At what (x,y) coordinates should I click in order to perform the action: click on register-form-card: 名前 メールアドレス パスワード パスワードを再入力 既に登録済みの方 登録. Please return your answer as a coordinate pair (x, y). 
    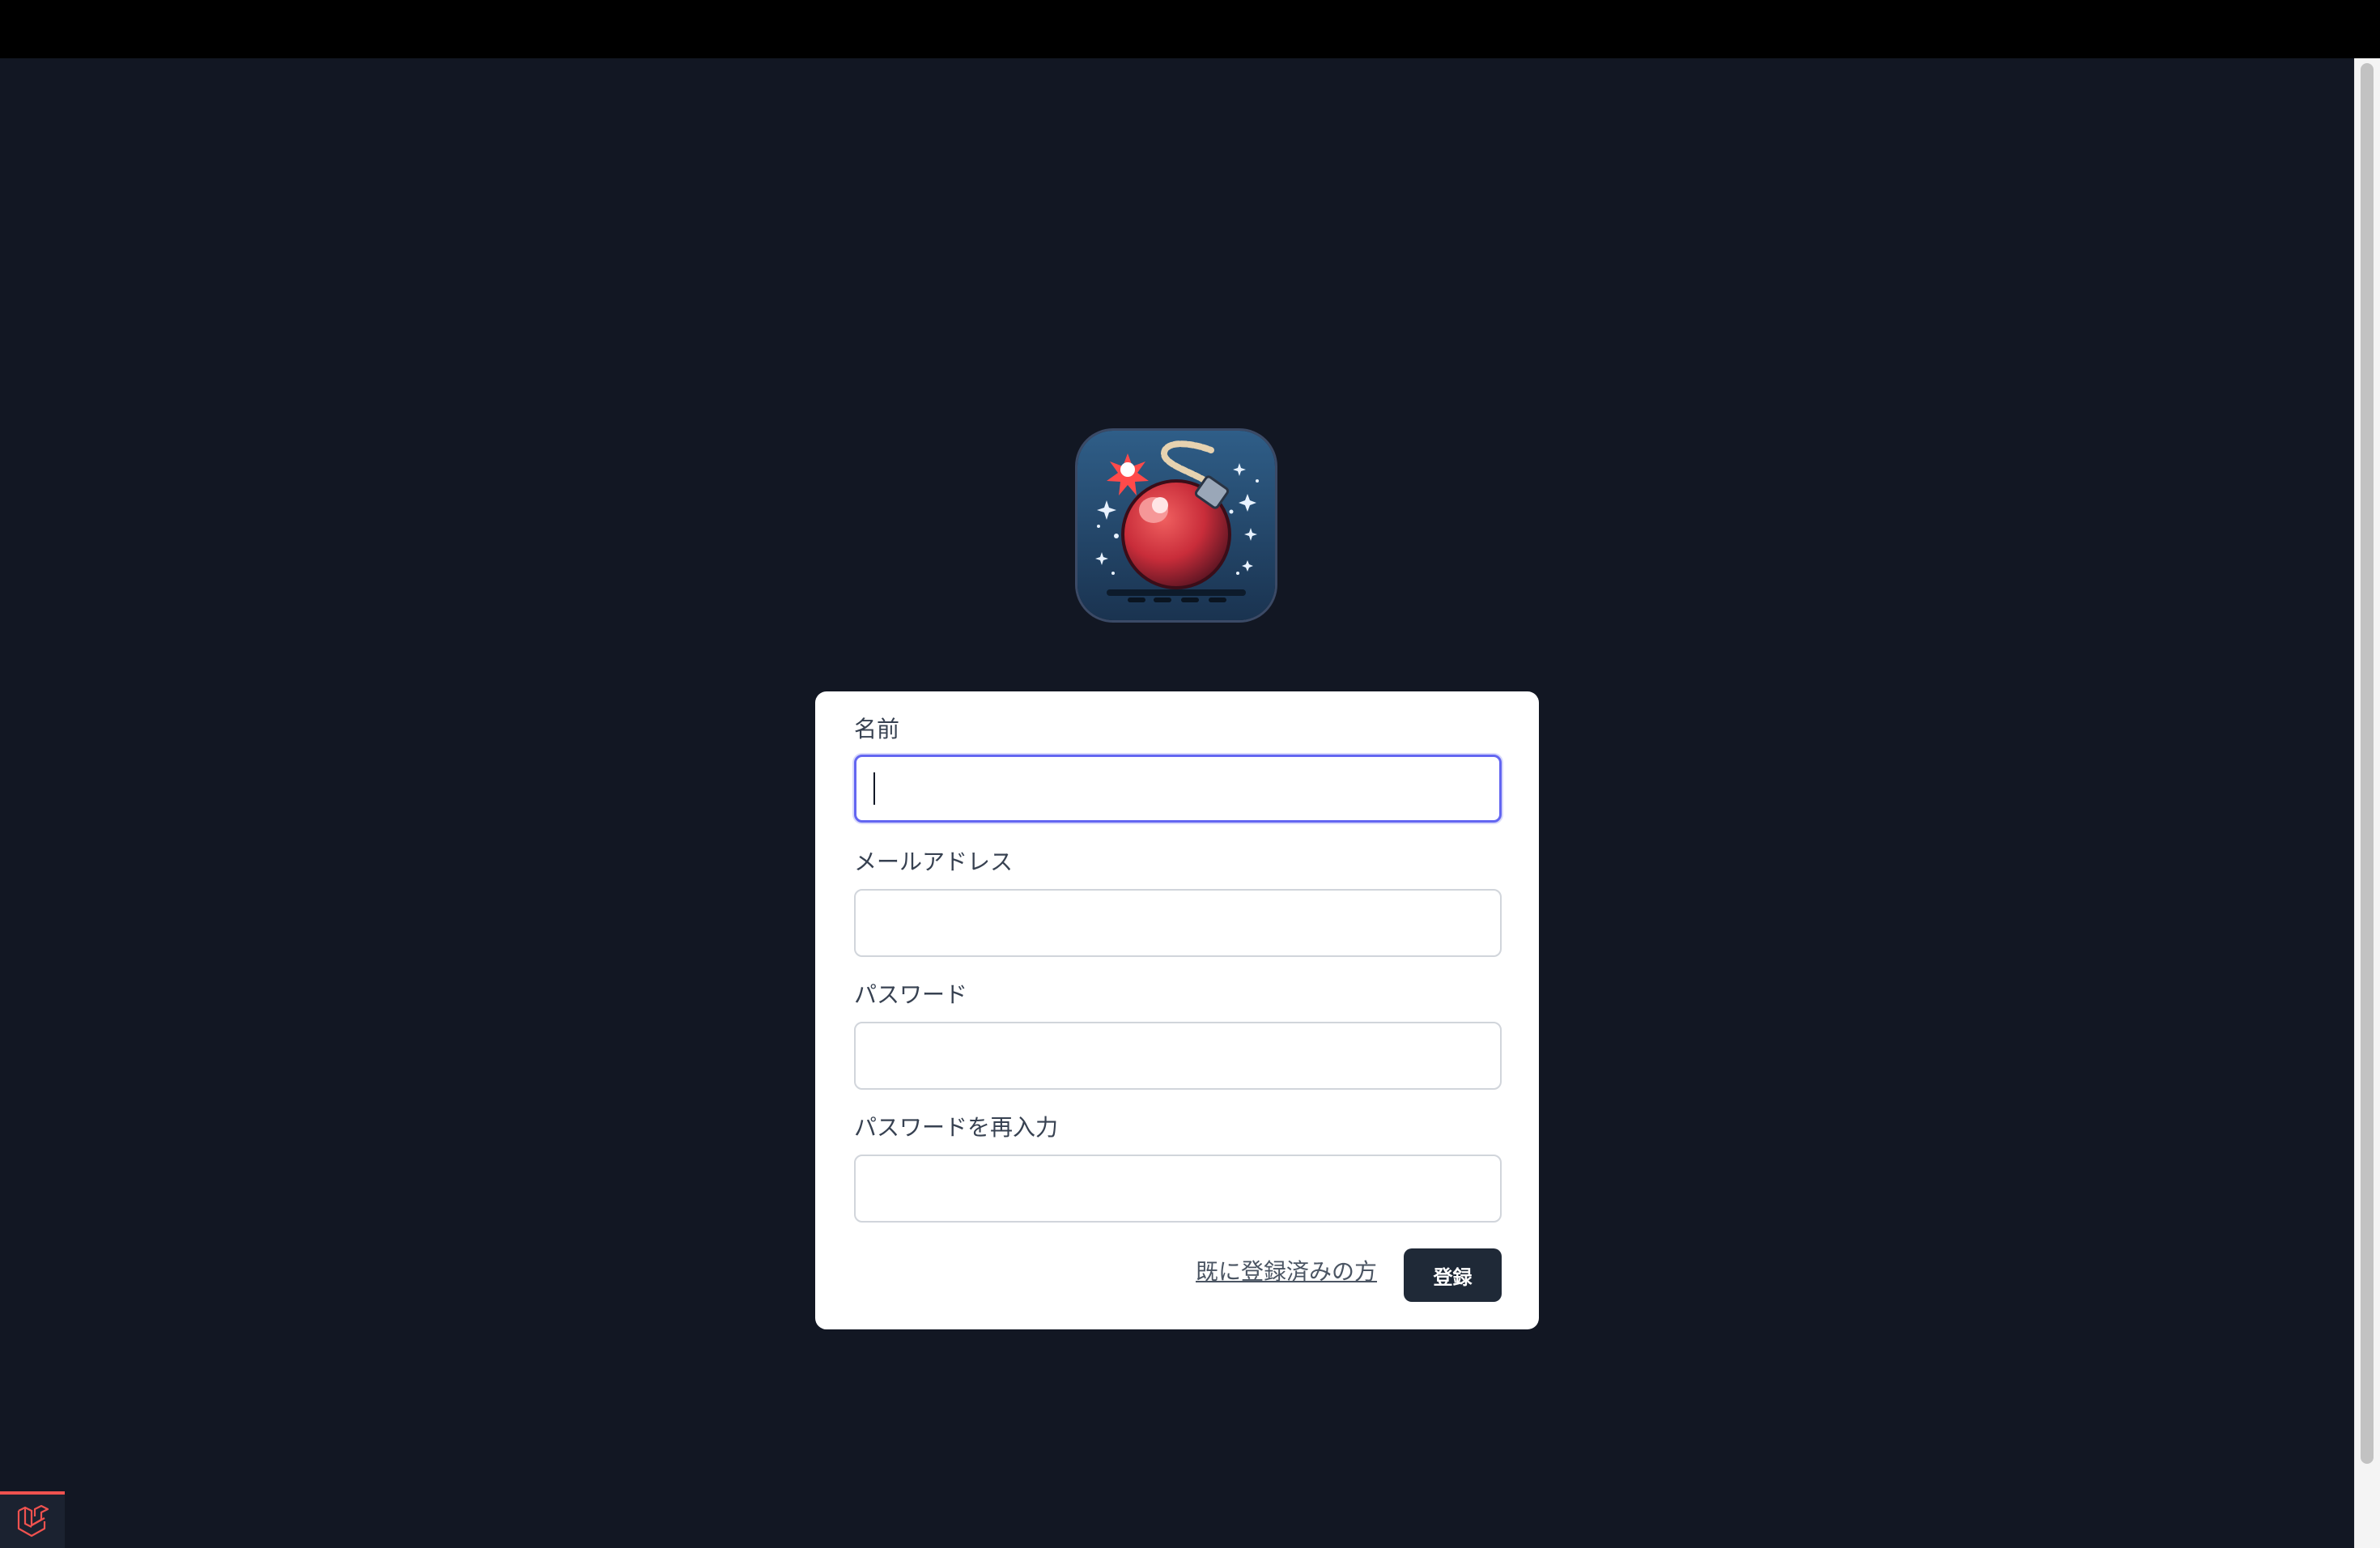
    Looking at the image, I should click on (1177, 1010).